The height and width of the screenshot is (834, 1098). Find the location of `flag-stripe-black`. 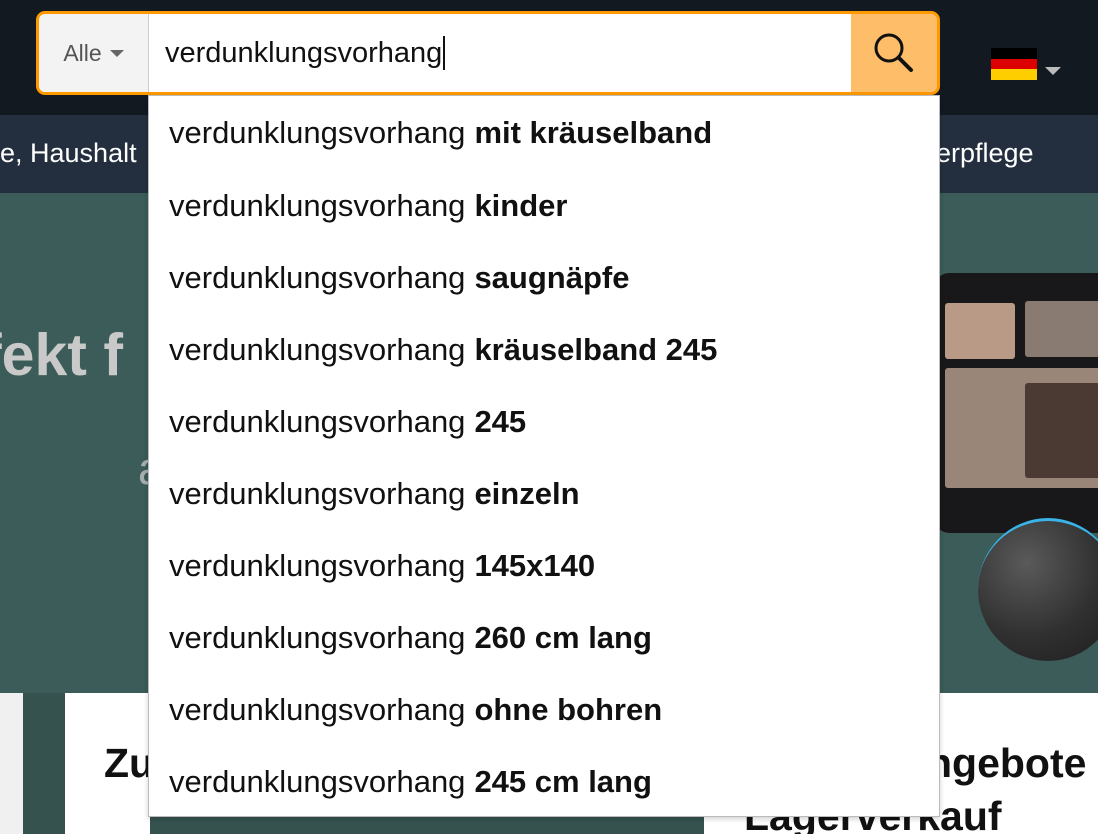

flag-stripe-black is located at coordinates (1014, 53).